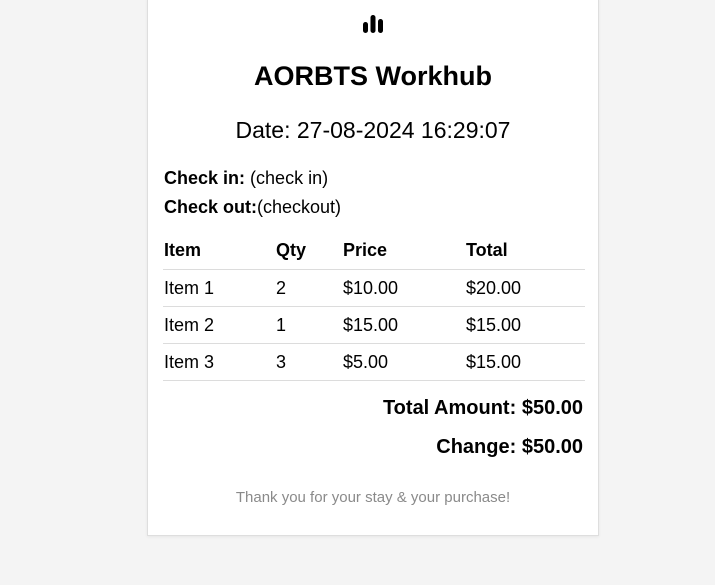 This screenshot has height=585, width=715. Describe the element at coordinates (308, 325) in the screenshot. I see `cell-qty: 1` at that location.